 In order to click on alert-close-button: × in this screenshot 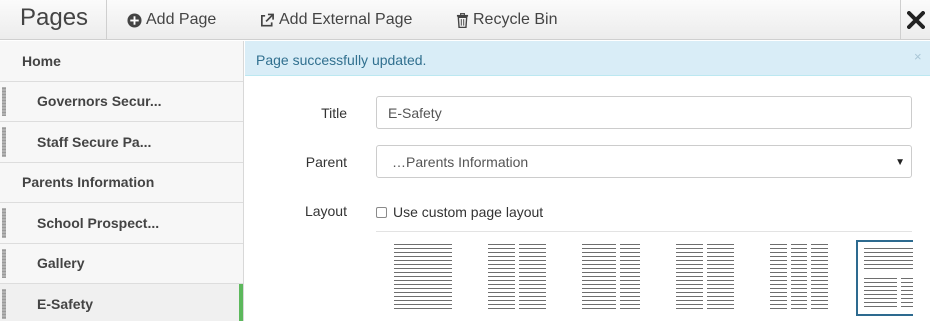, I will do `click(918, 56)`.